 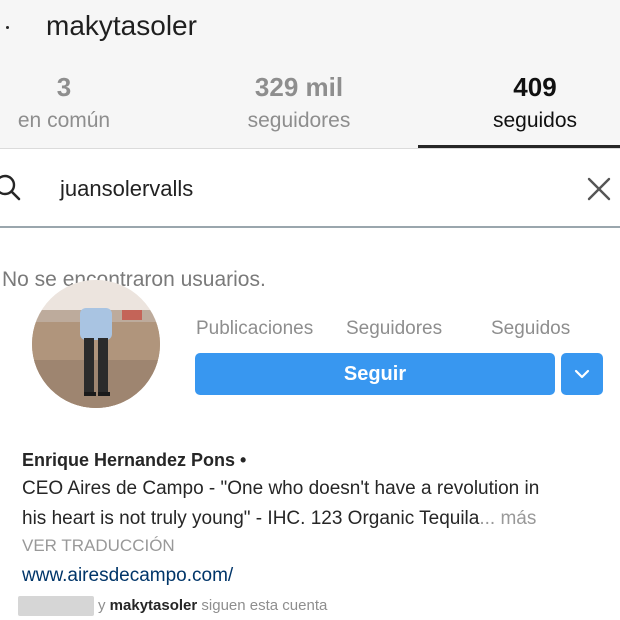 I want to click on tab-label: en común, so click(x=64, y=120).